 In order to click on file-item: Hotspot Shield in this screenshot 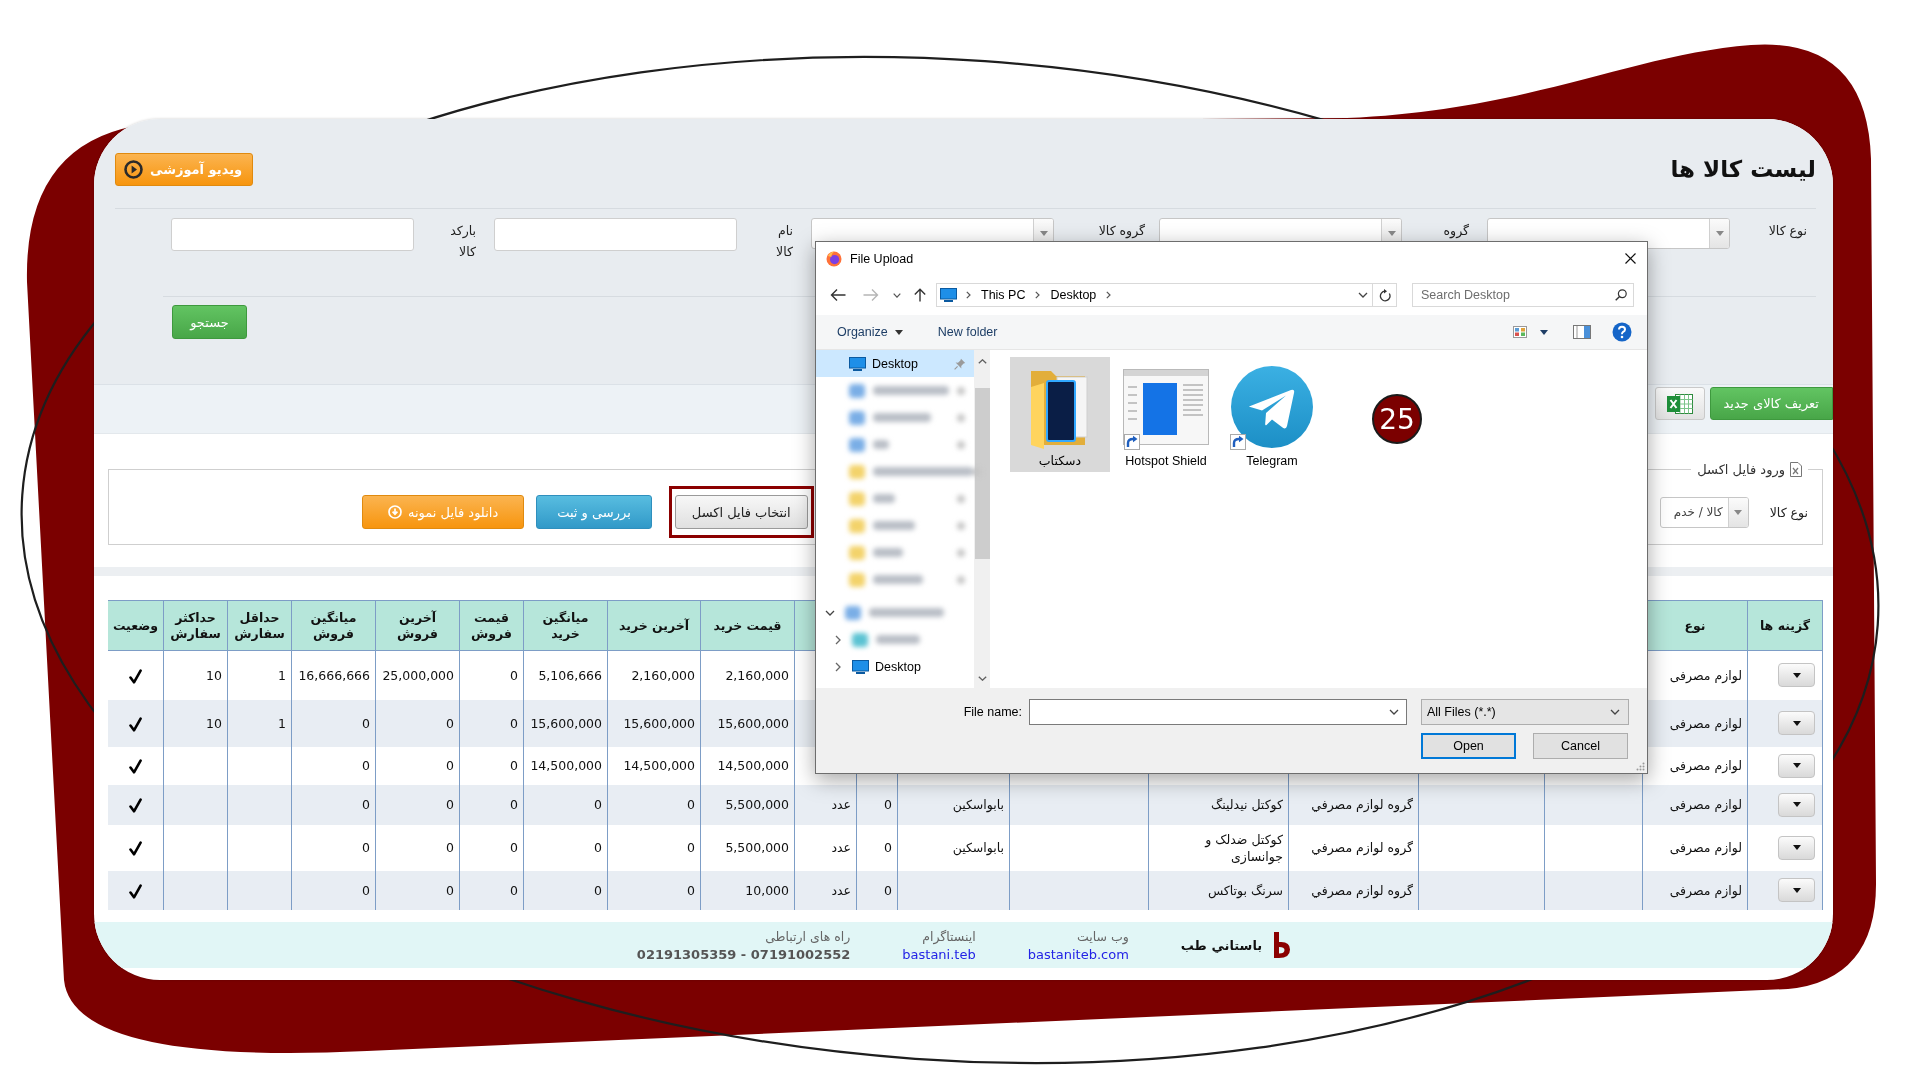, I will do `click(1166, 414)`.